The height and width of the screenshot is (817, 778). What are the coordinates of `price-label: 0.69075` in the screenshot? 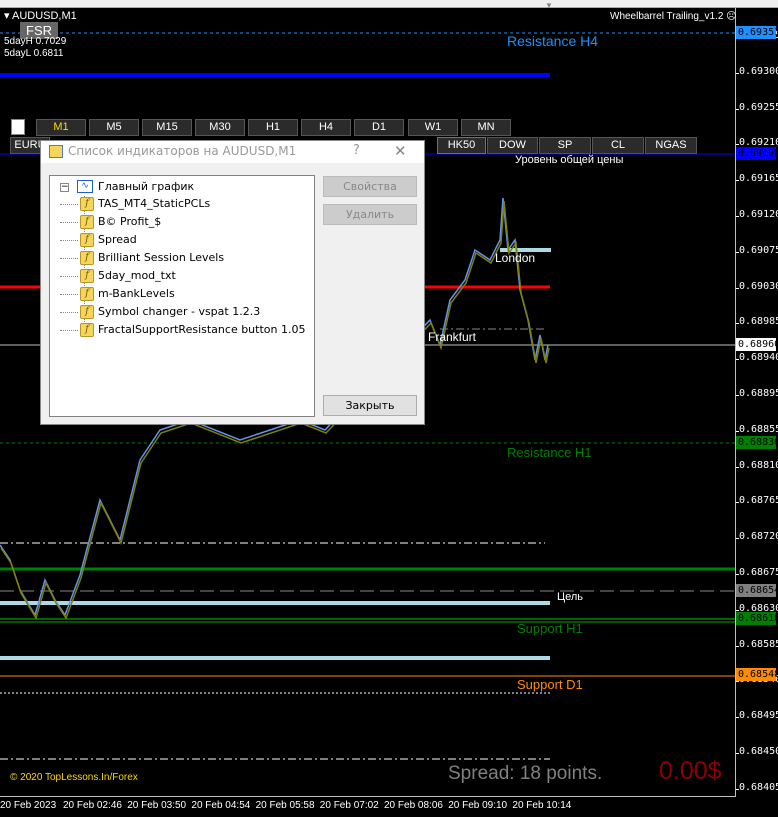 It's located at (758, 250).